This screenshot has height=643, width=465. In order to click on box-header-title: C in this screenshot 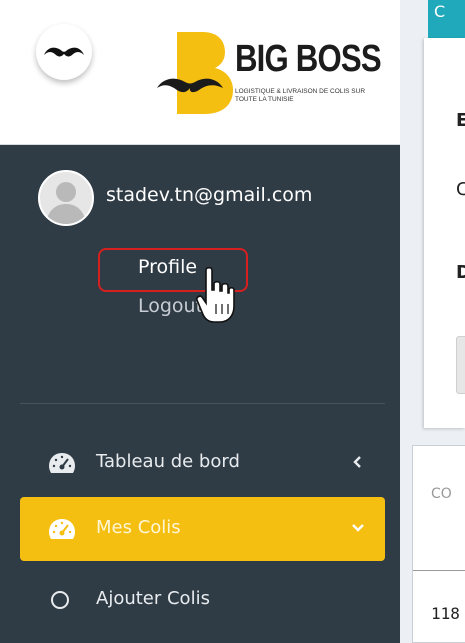, I will do `click(440, 11)`.